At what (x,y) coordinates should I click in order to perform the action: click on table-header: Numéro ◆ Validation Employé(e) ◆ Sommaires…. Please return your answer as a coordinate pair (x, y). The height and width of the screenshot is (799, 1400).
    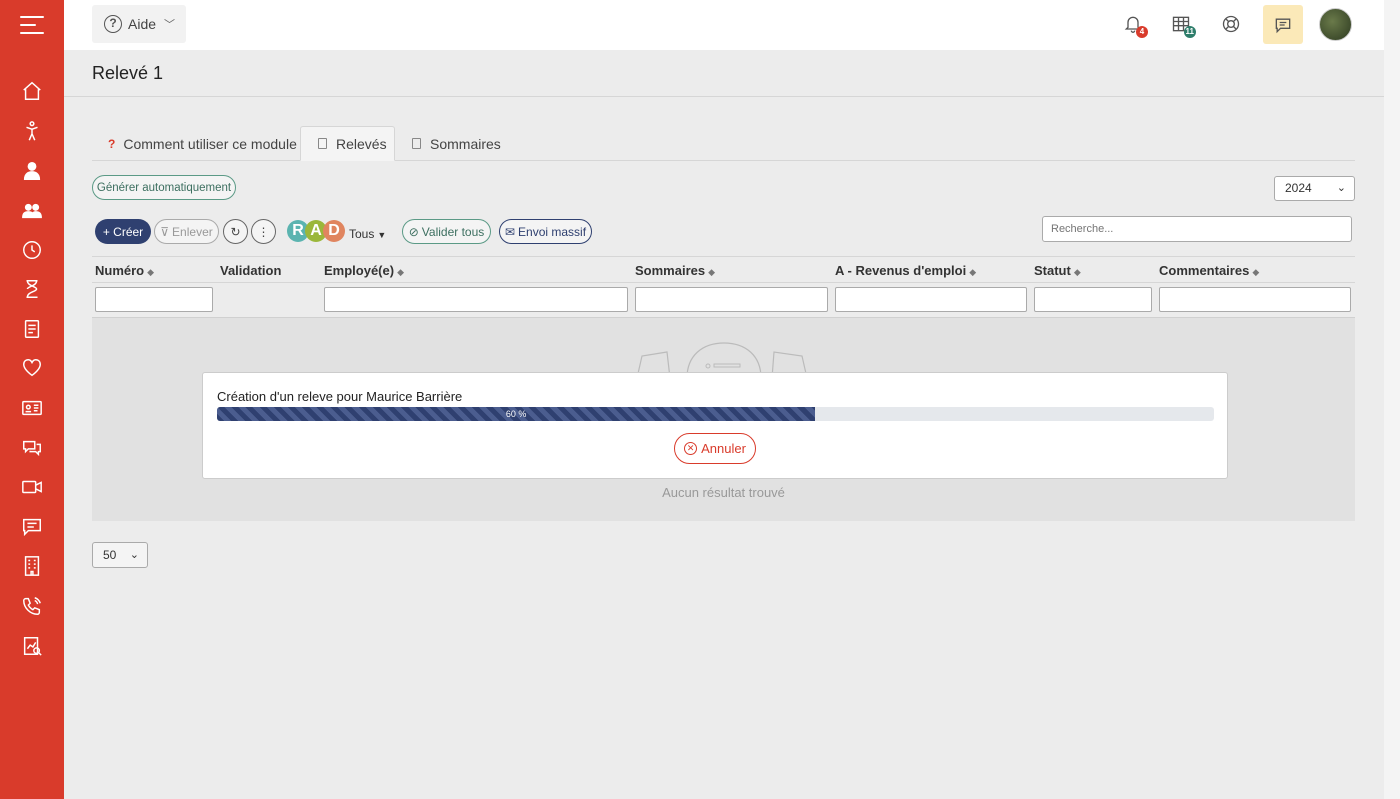
    Looking at the image, I should click on (723, 269).